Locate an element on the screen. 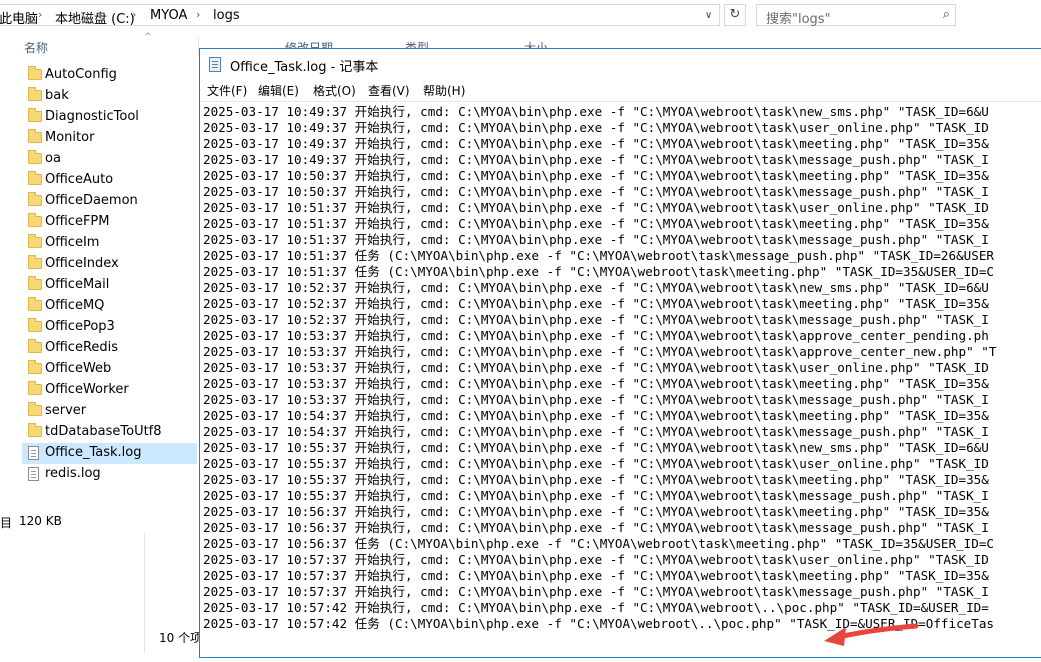 Image resolution: width=1041 pixels, height=662 pixels. breadcrumb-logs: logs is located at coordinates (226, 15).